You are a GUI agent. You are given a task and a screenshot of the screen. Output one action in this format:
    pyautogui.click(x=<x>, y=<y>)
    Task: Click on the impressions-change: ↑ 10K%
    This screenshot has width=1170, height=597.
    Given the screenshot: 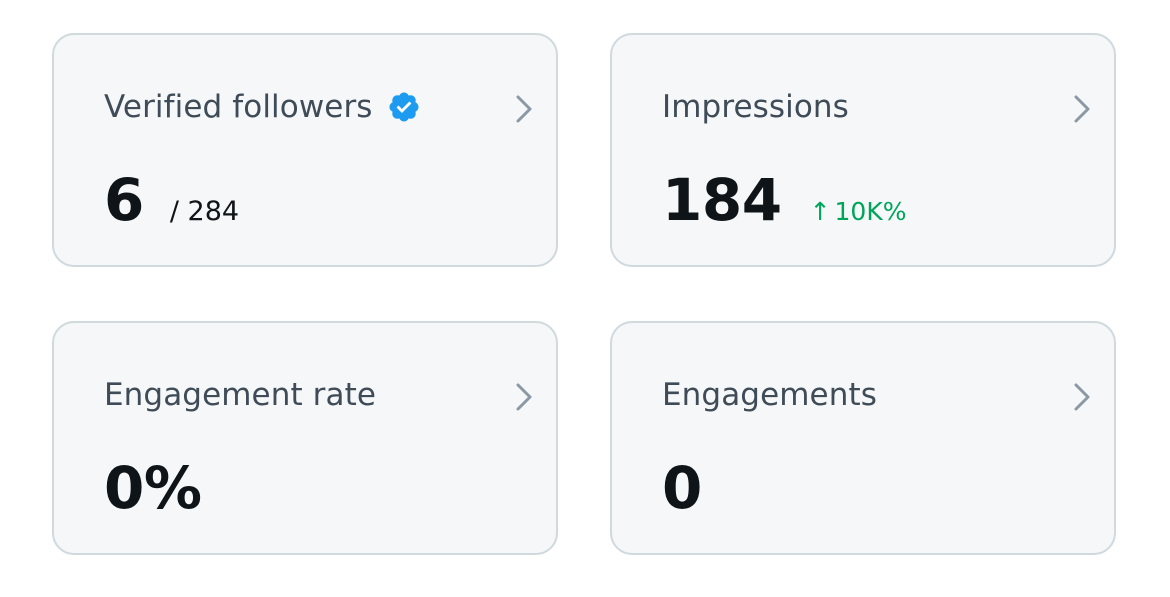 What is the action you would take?
    pyautogui.click(x=858, y=211)
    